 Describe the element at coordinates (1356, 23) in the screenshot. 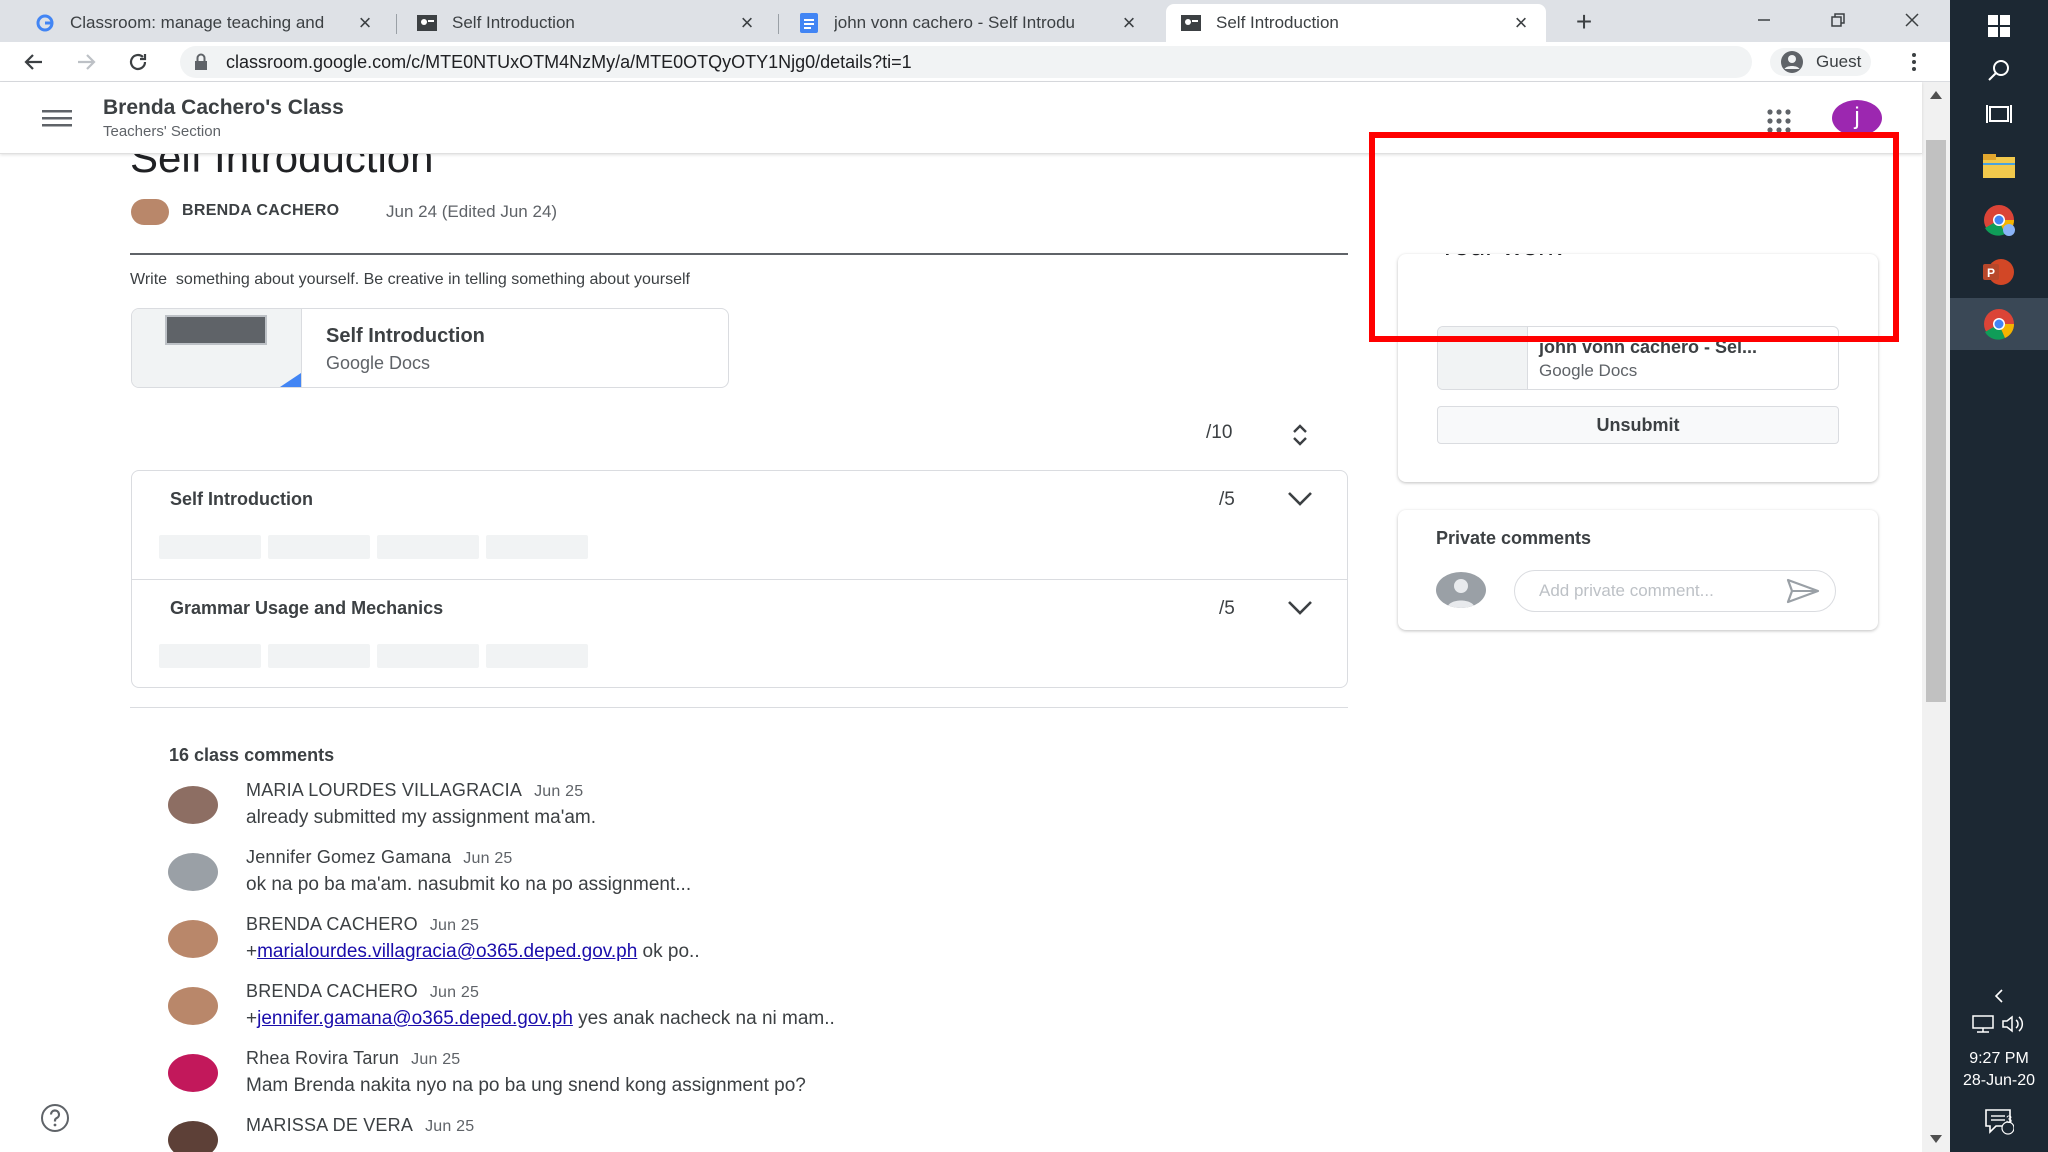

I see `browser-tab-active: Self Introduction ×` at that location.